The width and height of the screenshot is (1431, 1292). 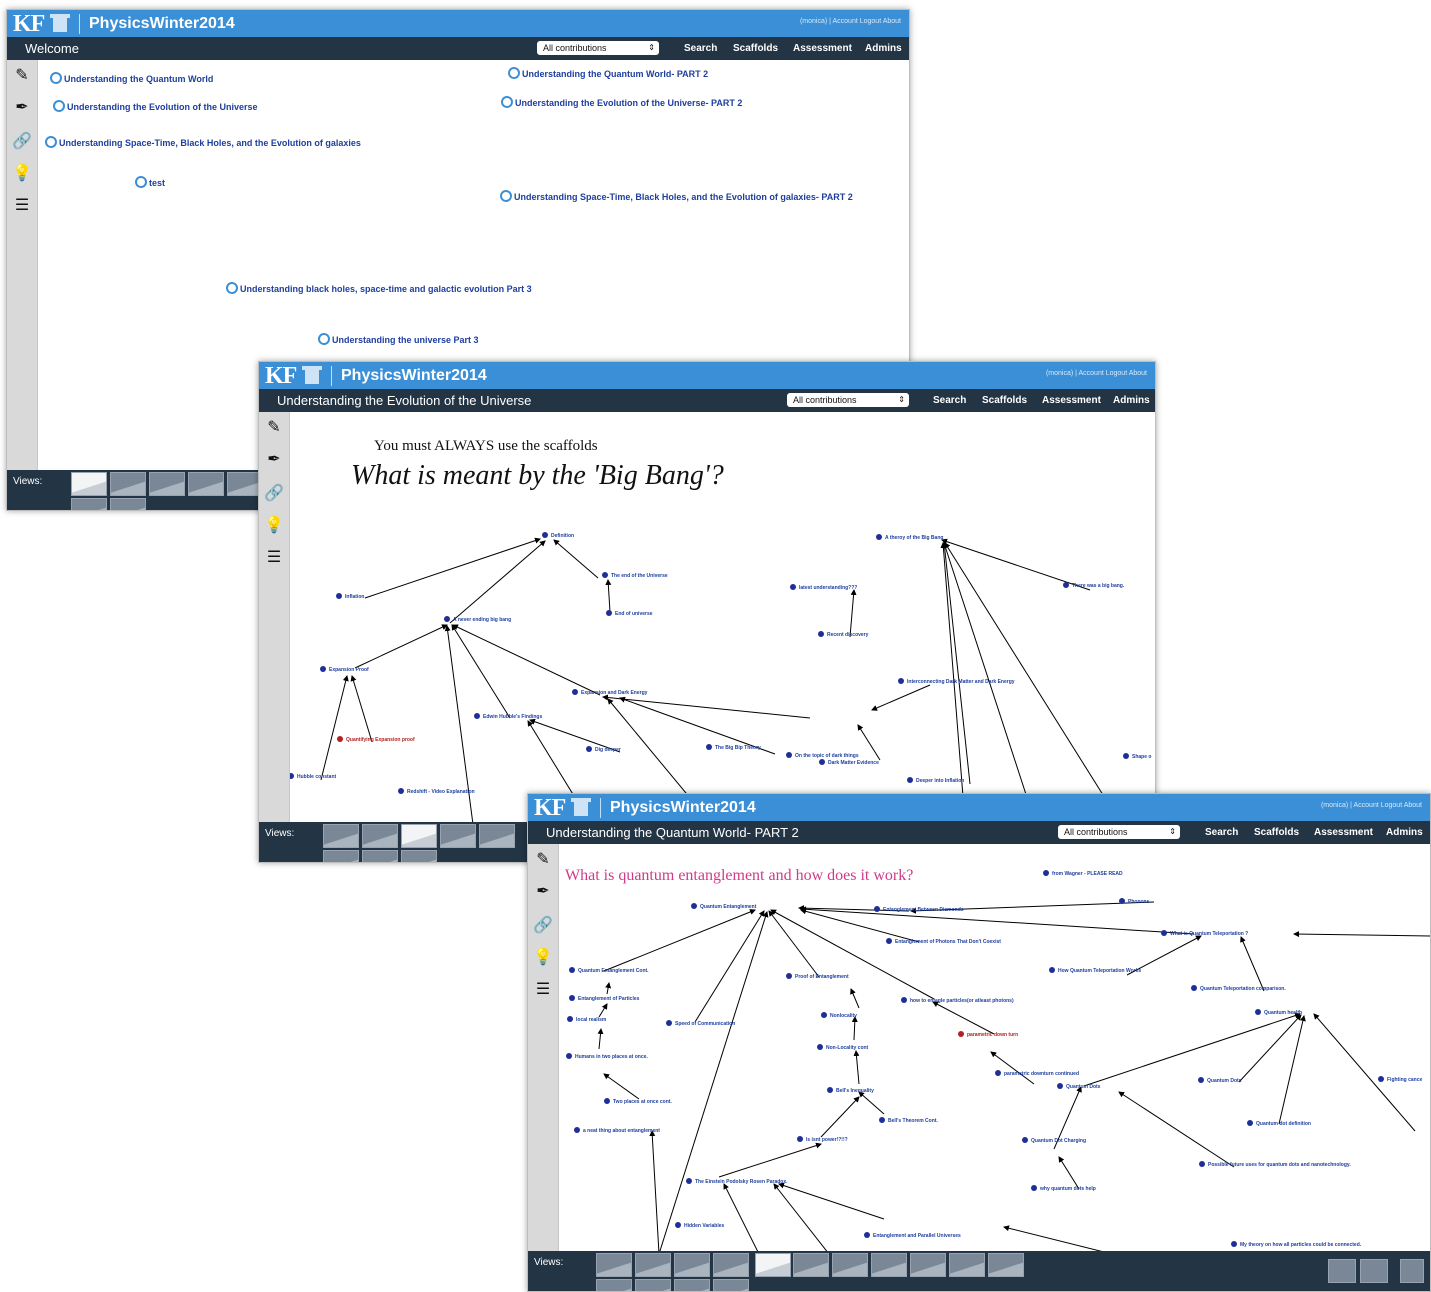 I want to click on note: parametric down turn, so click(x=988, y=1035).